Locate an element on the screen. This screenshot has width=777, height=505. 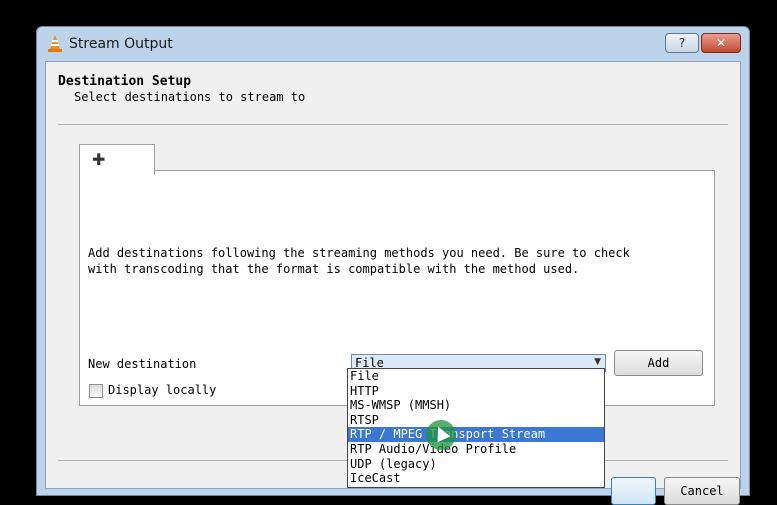
cancel-button: Cancel is located at coordinates (702, 491).